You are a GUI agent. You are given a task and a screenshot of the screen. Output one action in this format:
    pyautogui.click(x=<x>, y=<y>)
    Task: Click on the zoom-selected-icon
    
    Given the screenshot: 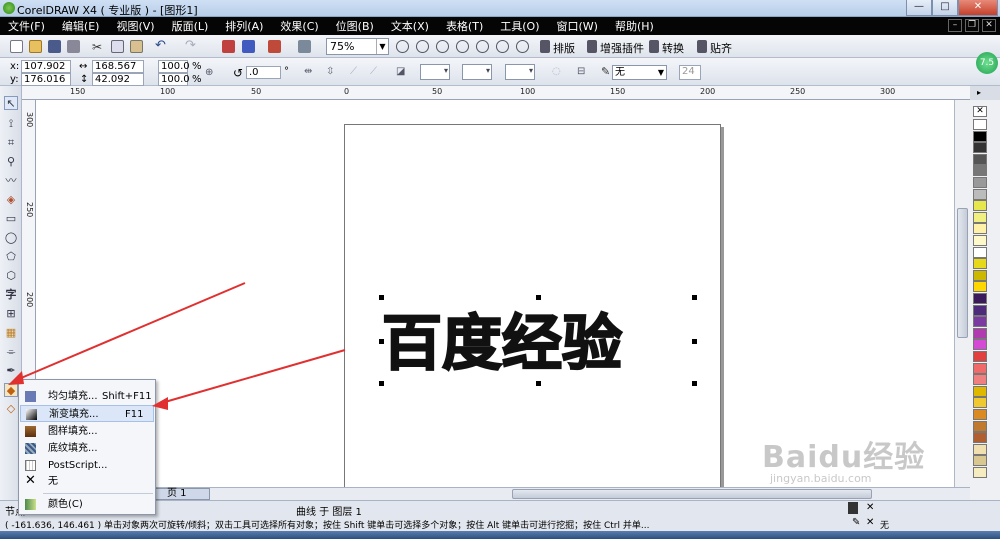 What is the action you would take?
    pyautogui.click(x=442, y=46)
    